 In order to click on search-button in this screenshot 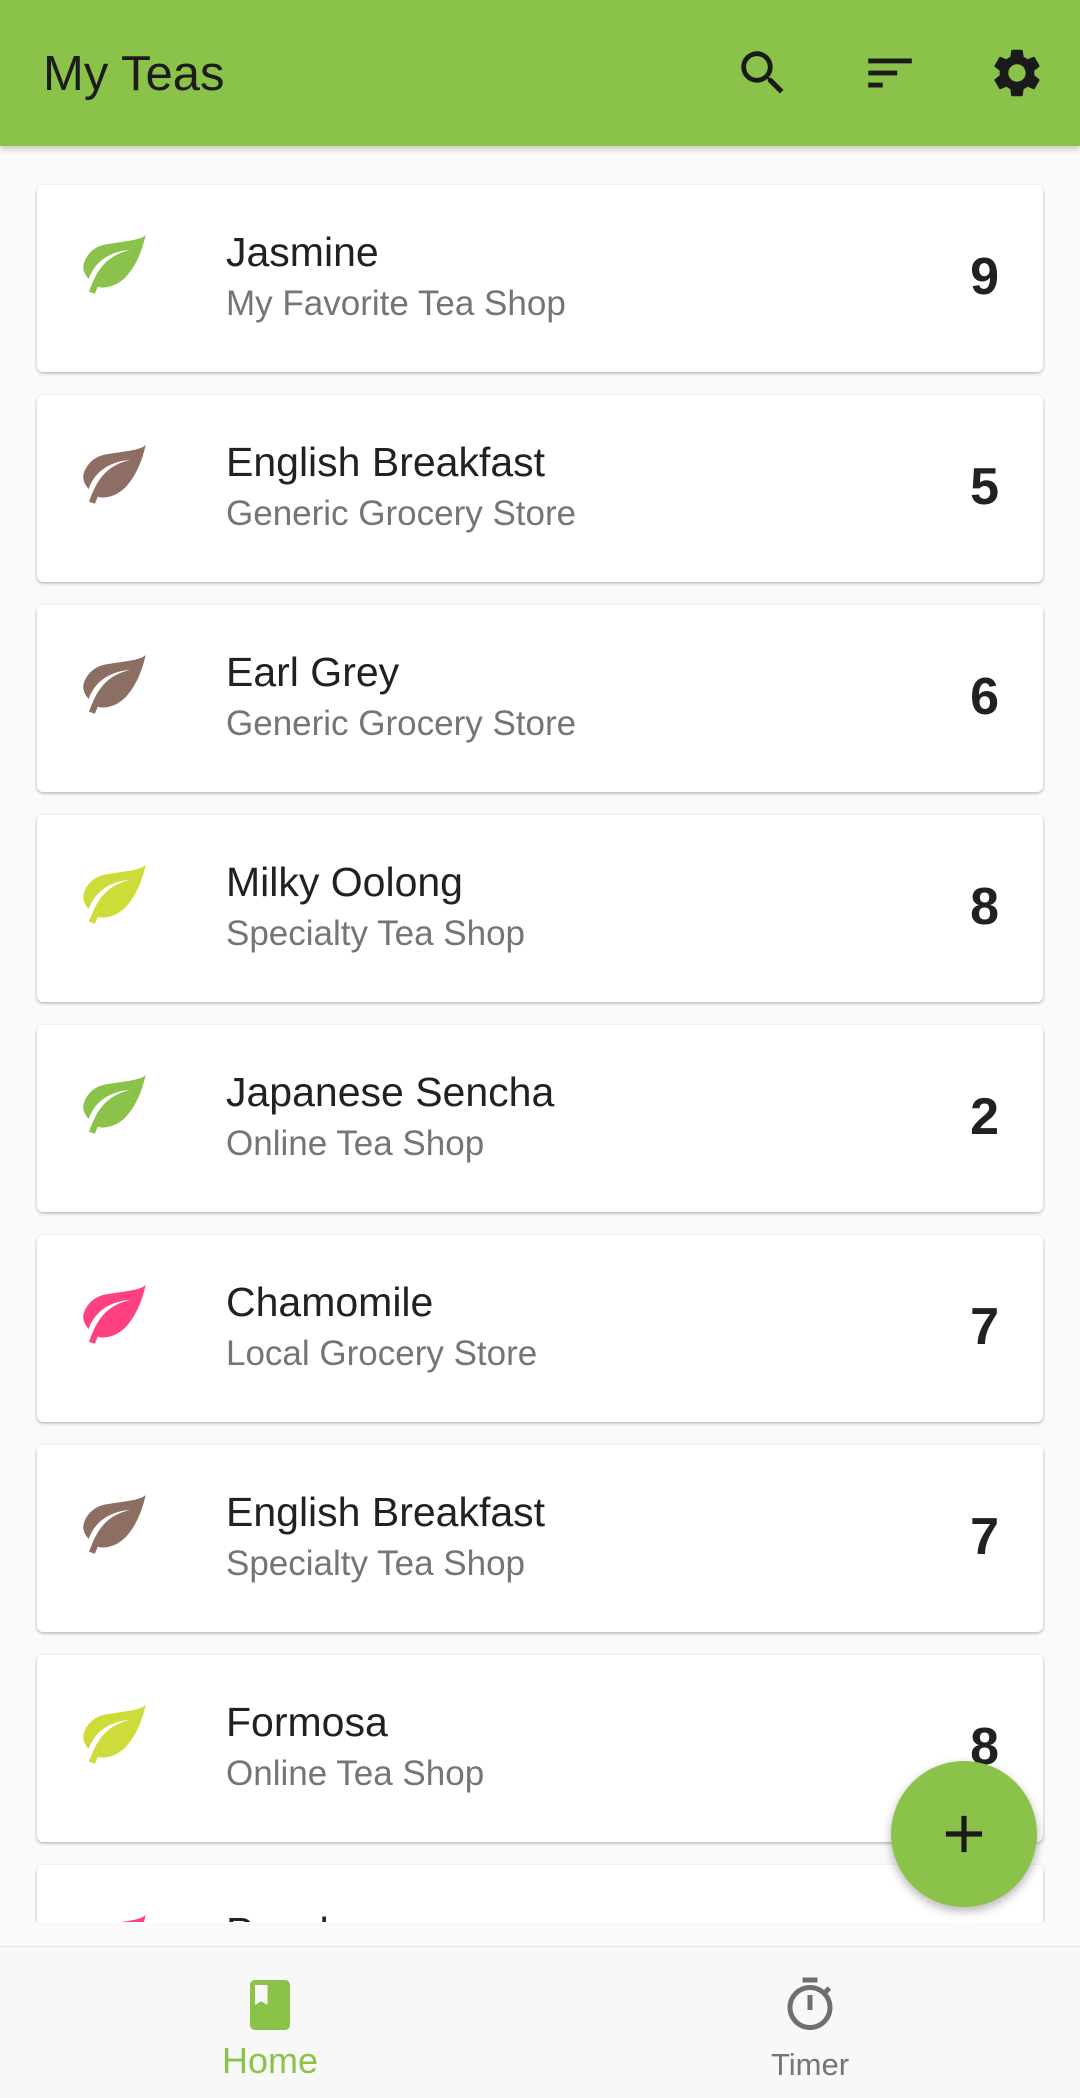, I will do `click(763, 73)`.